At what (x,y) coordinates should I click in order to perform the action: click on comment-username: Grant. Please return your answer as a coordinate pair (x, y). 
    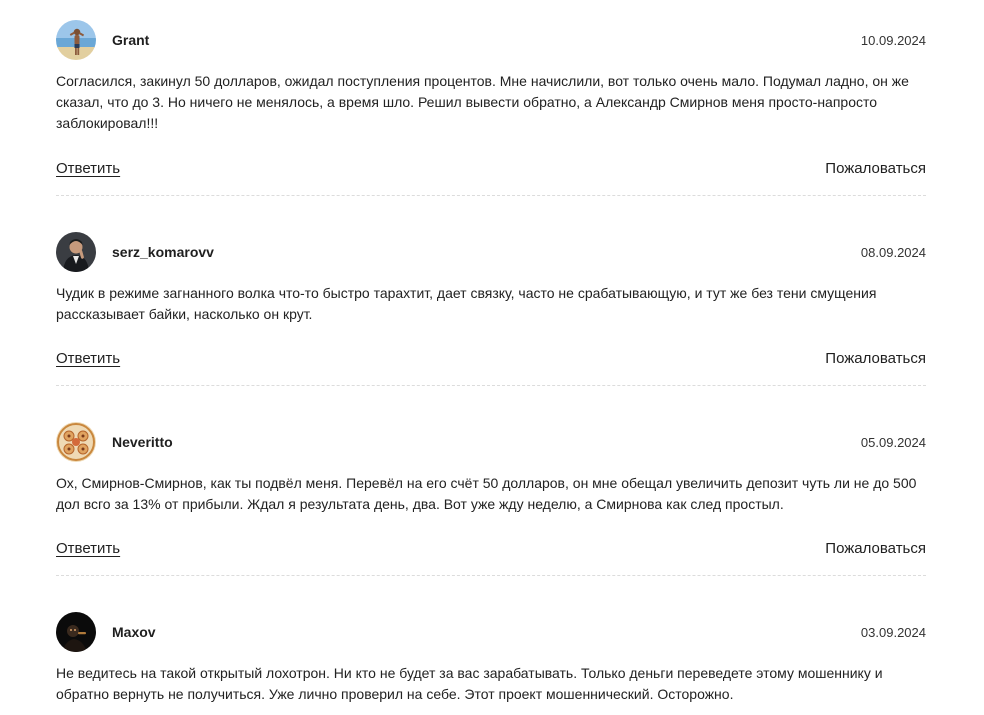
    Looking at the image, I should click on (130, 40).